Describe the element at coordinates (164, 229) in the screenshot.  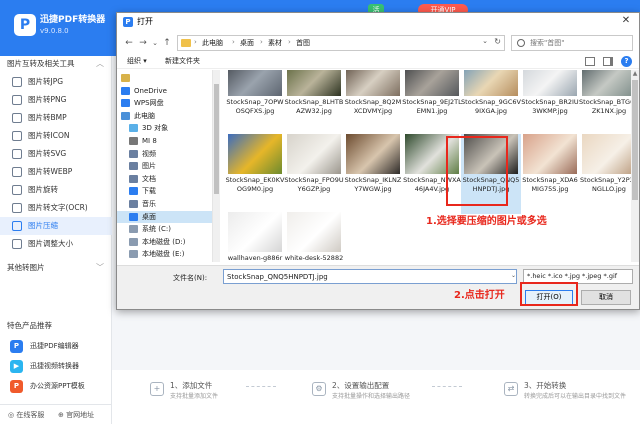
I see `nav-tree-item: 系统 (C:)` at that location.